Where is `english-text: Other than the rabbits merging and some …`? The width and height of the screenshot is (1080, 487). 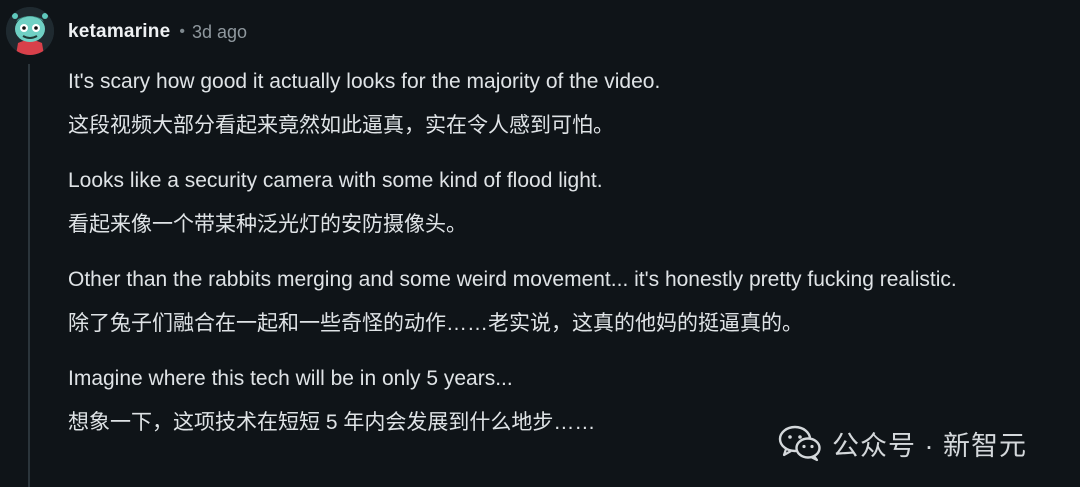 english-text: Other than the rabbits merging and some … is located at coordinates (512, 279).